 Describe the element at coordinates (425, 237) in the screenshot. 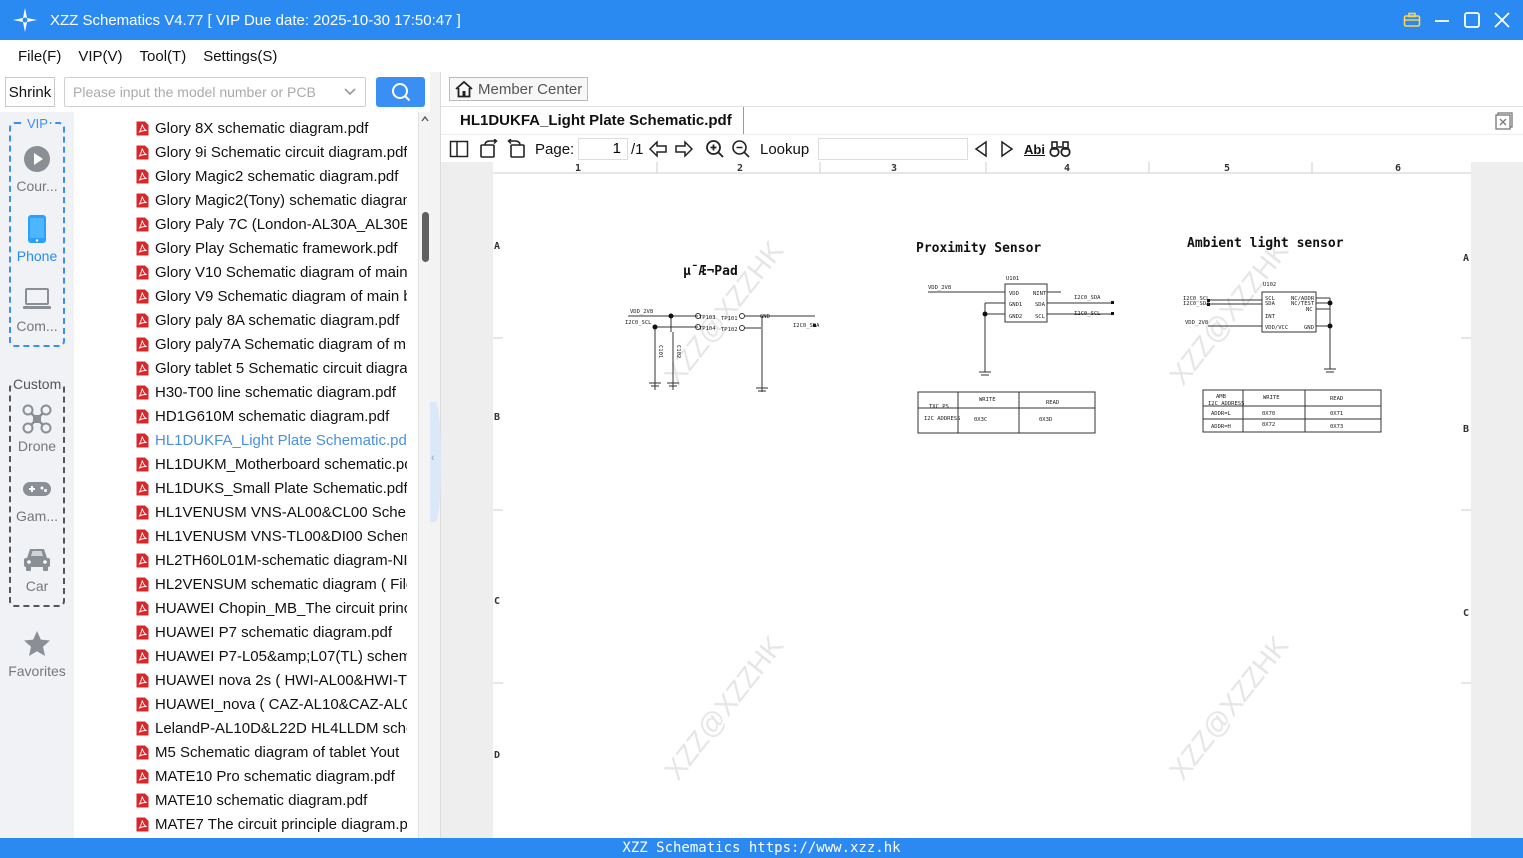

I see `scrollbar-thumb` at that location.